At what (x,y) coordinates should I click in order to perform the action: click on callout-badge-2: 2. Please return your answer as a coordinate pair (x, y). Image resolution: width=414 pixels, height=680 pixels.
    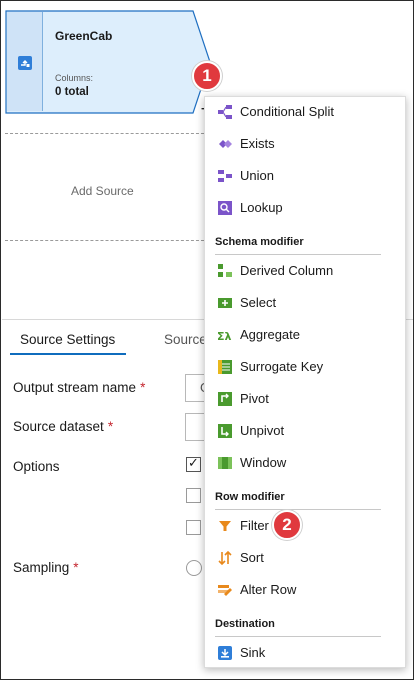
    Looking at the image, I should click on (287, 525).